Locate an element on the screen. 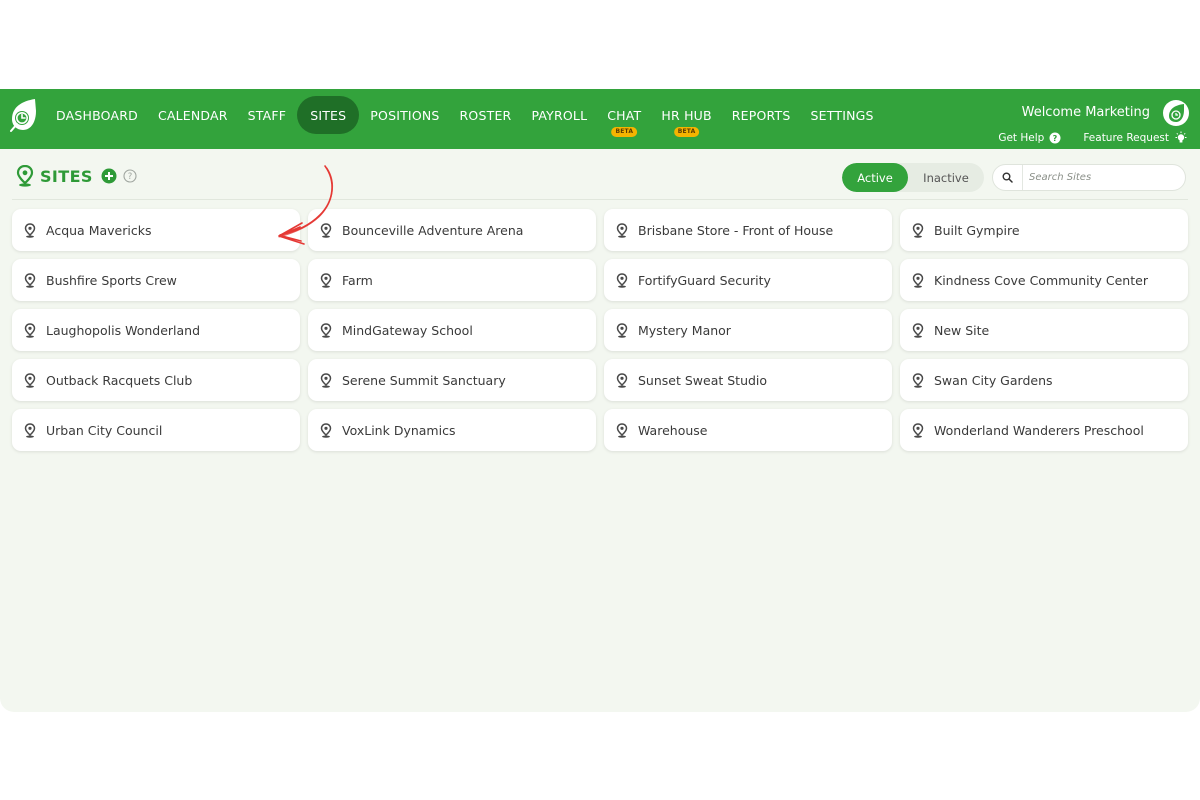 The image size is (1200, 800). site-card: Farm is located at coordinates (452, 280).